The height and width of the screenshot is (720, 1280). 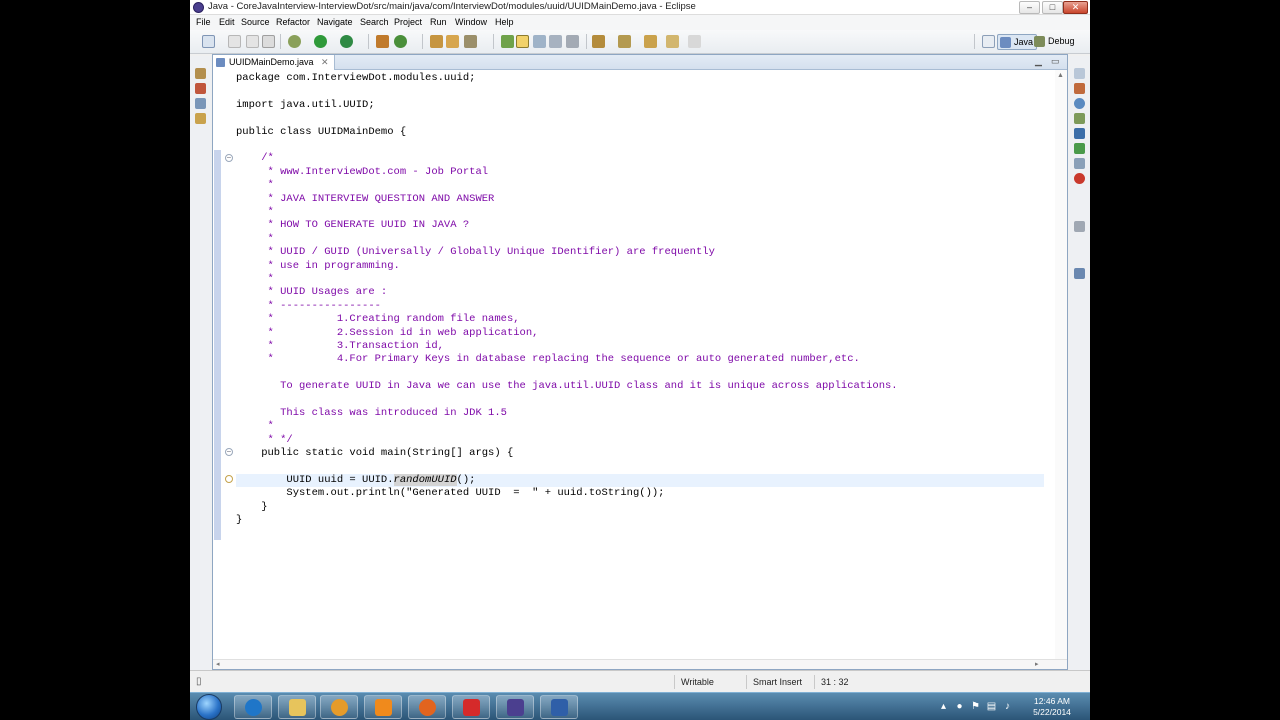 What do you see at coordinates (325, 62) in the screenshot?
I see `tab-close-icon: ✕` at bounding box center [325, 62].